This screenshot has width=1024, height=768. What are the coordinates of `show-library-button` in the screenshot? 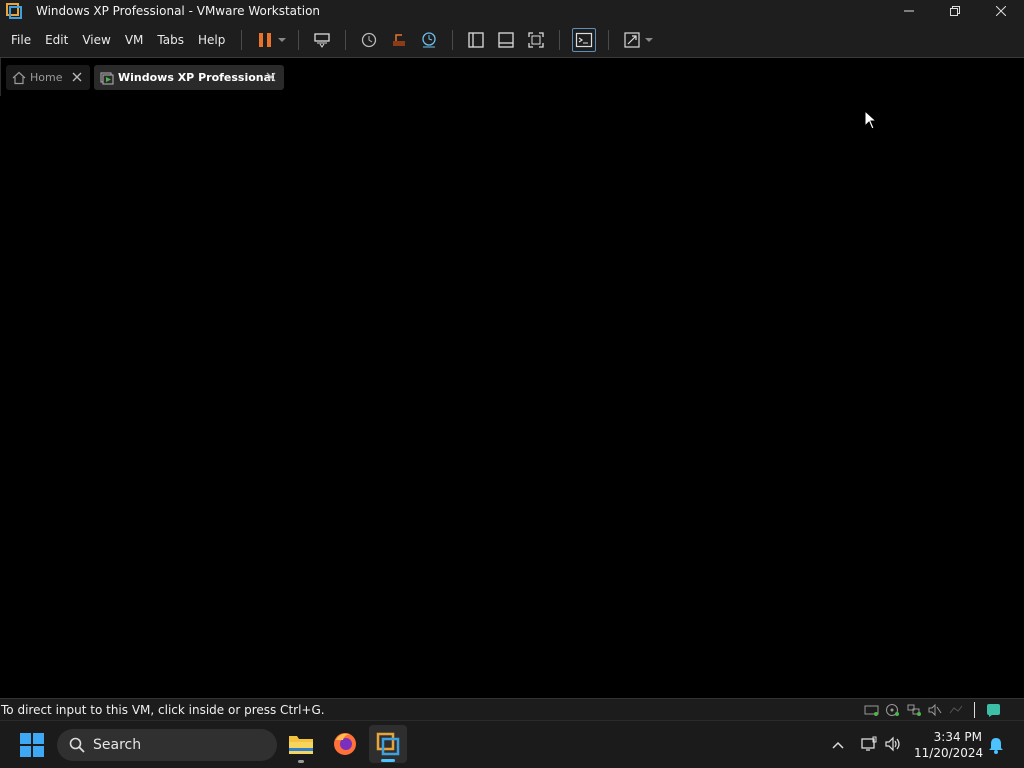 It's located at (476, 40).